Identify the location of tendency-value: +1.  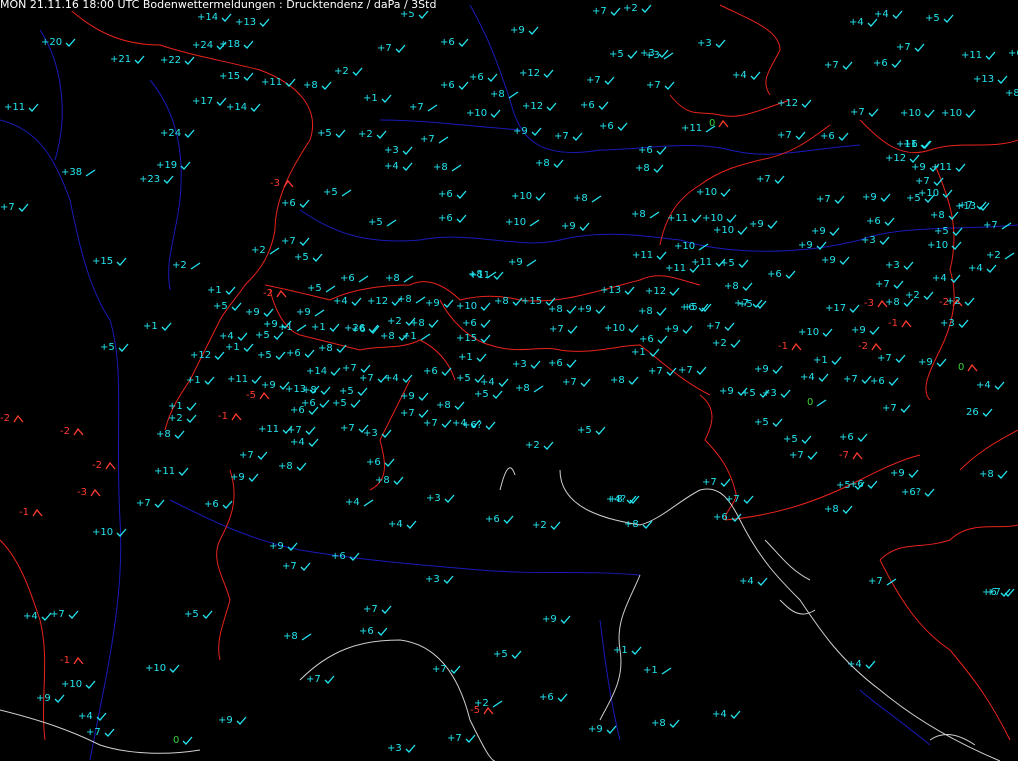
(175, 406).